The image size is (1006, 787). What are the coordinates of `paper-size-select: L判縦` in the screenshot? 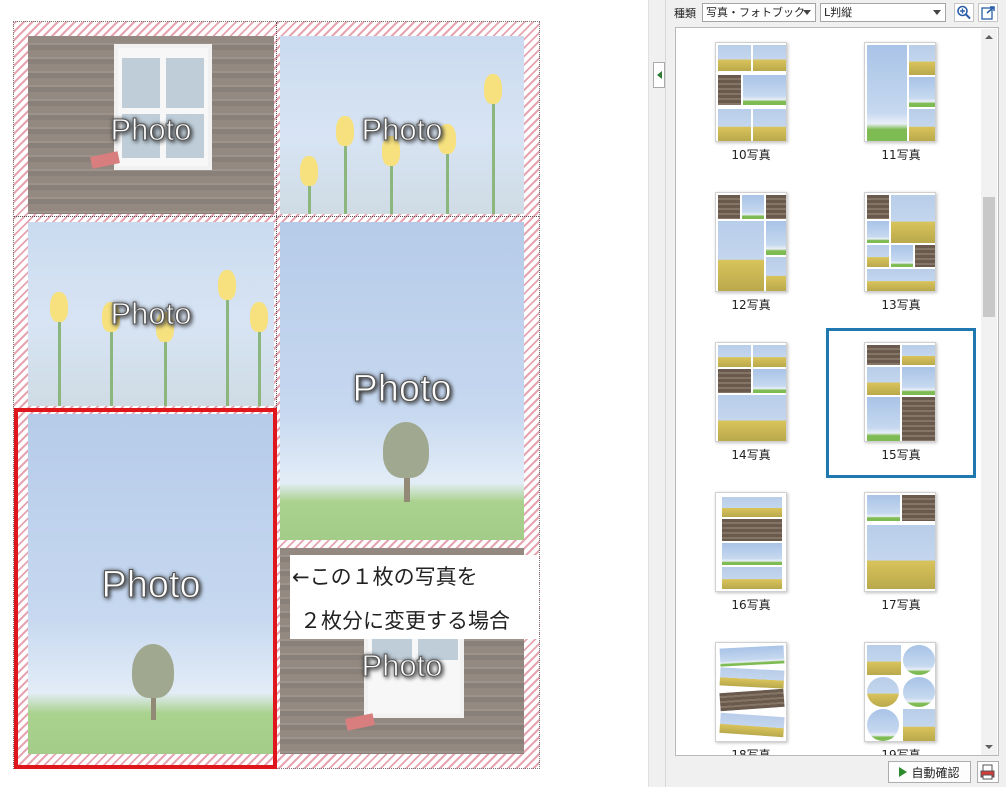 It's located at (883, 12).